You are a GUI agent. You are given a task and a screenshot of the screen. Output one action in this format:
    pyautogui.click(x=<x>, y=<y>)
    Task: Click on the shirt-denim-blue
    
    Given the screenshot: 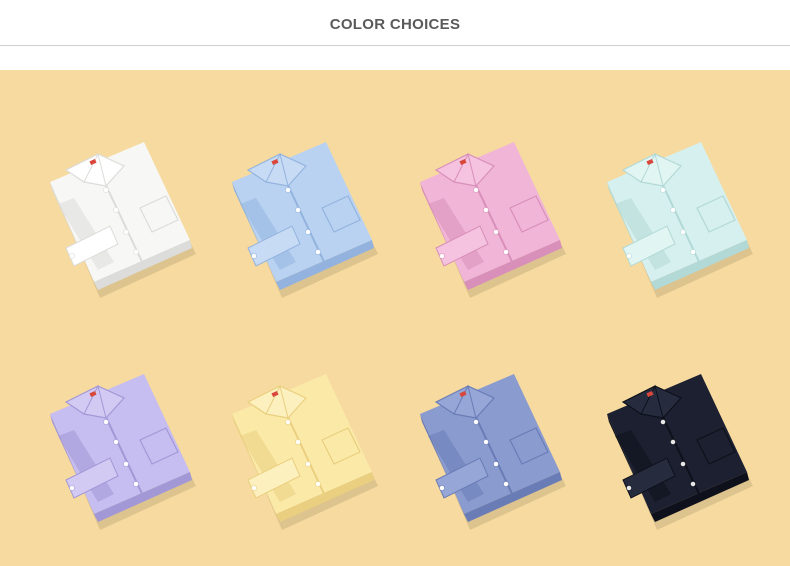 What is the action you would take?
    pyautogui.click(x=483, y=442)
    